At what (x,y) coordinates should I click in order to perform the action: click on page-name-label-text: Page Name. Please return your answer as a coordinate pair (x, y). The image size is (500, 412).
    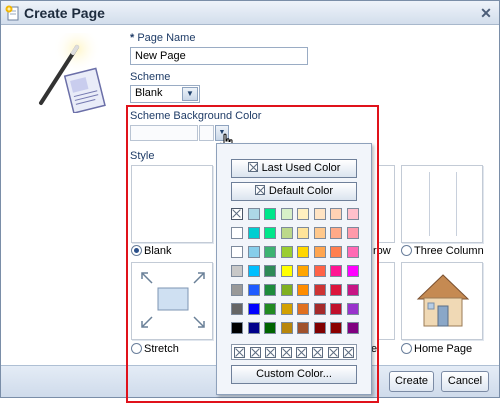
    Looking at the image, I should click on (166, 38).